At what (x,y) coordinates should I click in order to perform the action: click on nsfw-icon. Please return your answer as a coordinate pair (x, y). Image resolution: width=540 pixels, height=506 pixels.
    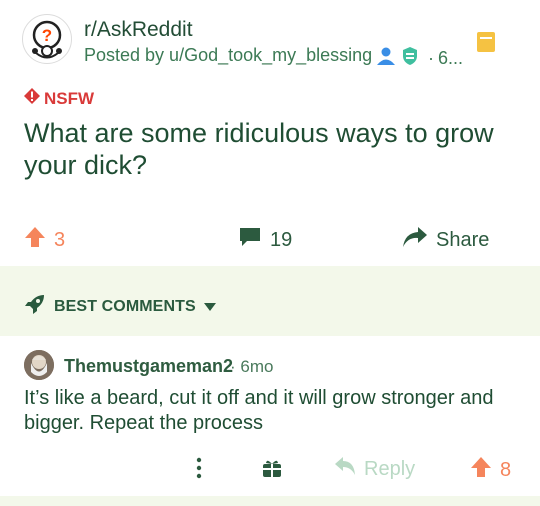
    Looking at the image, I should click on (32, 98).